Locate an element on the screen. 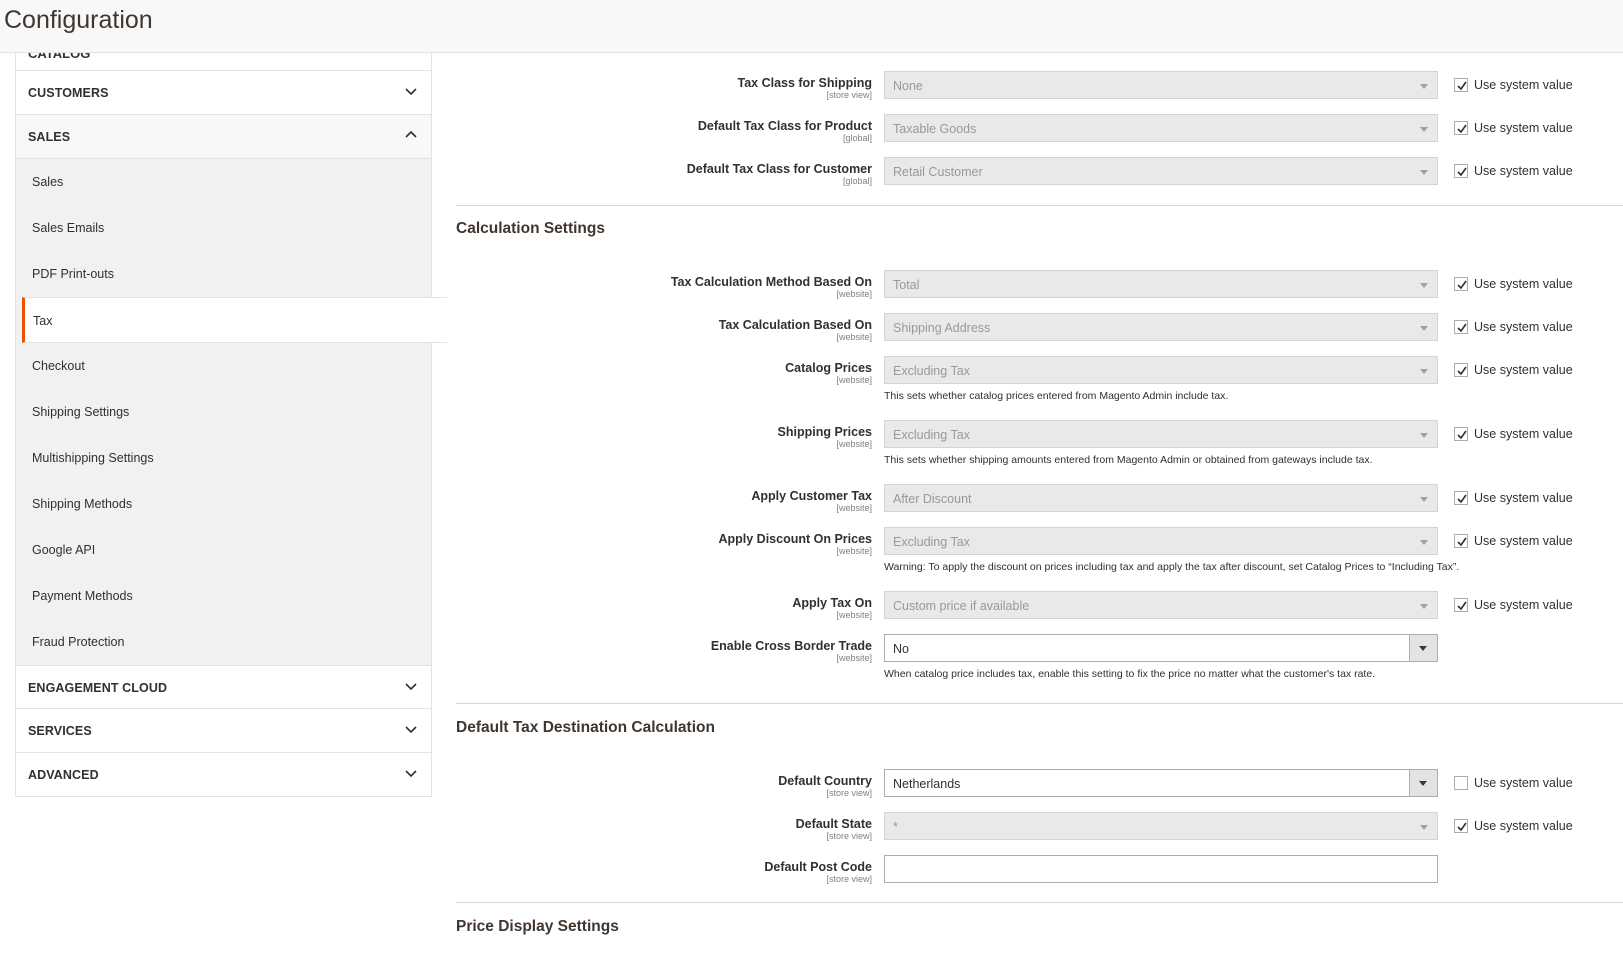  section-title-default-tax-destination: Default Tax Destination Calculation is located at coordinates (585, 728).